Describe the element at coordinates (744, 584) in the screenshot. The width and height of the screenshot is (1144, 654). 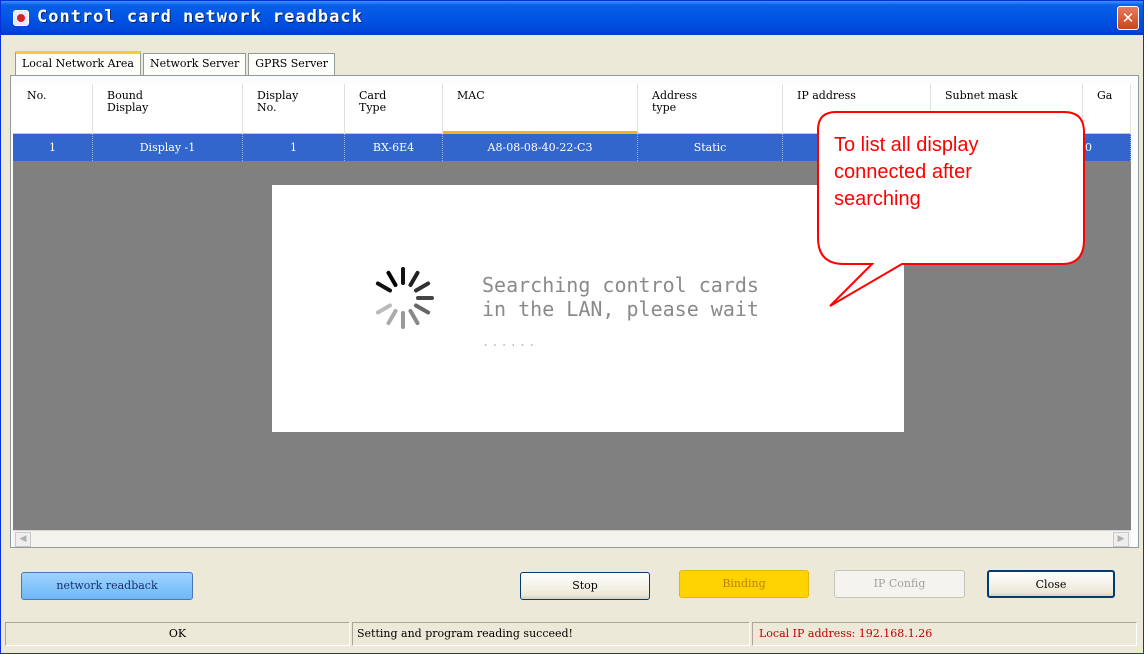
I see `binding-button: Binding` at that location.